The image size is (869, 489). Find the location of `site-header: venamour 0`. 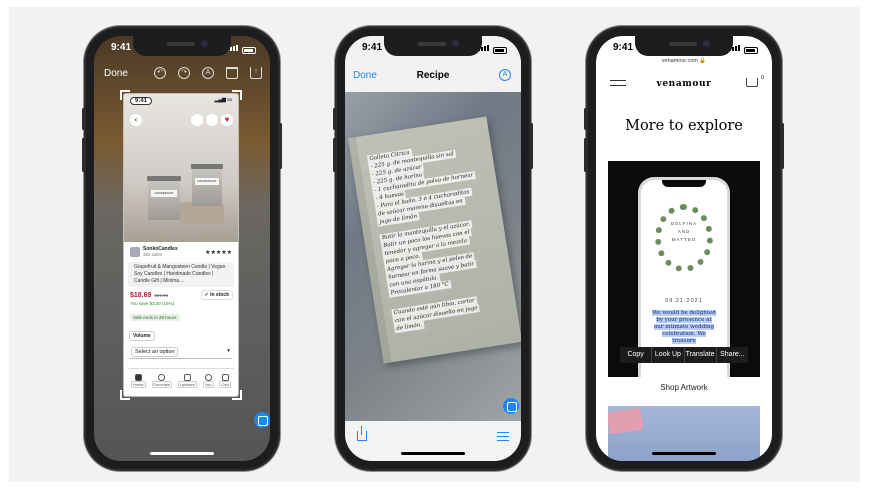

site-header: venamour 0 is located at coordinates (684, 85).